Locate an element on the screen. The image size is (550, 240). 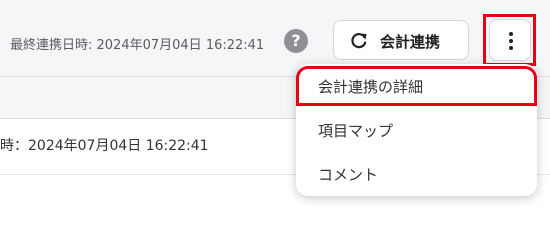
refresh-icon is located at coordinates (359, 41).